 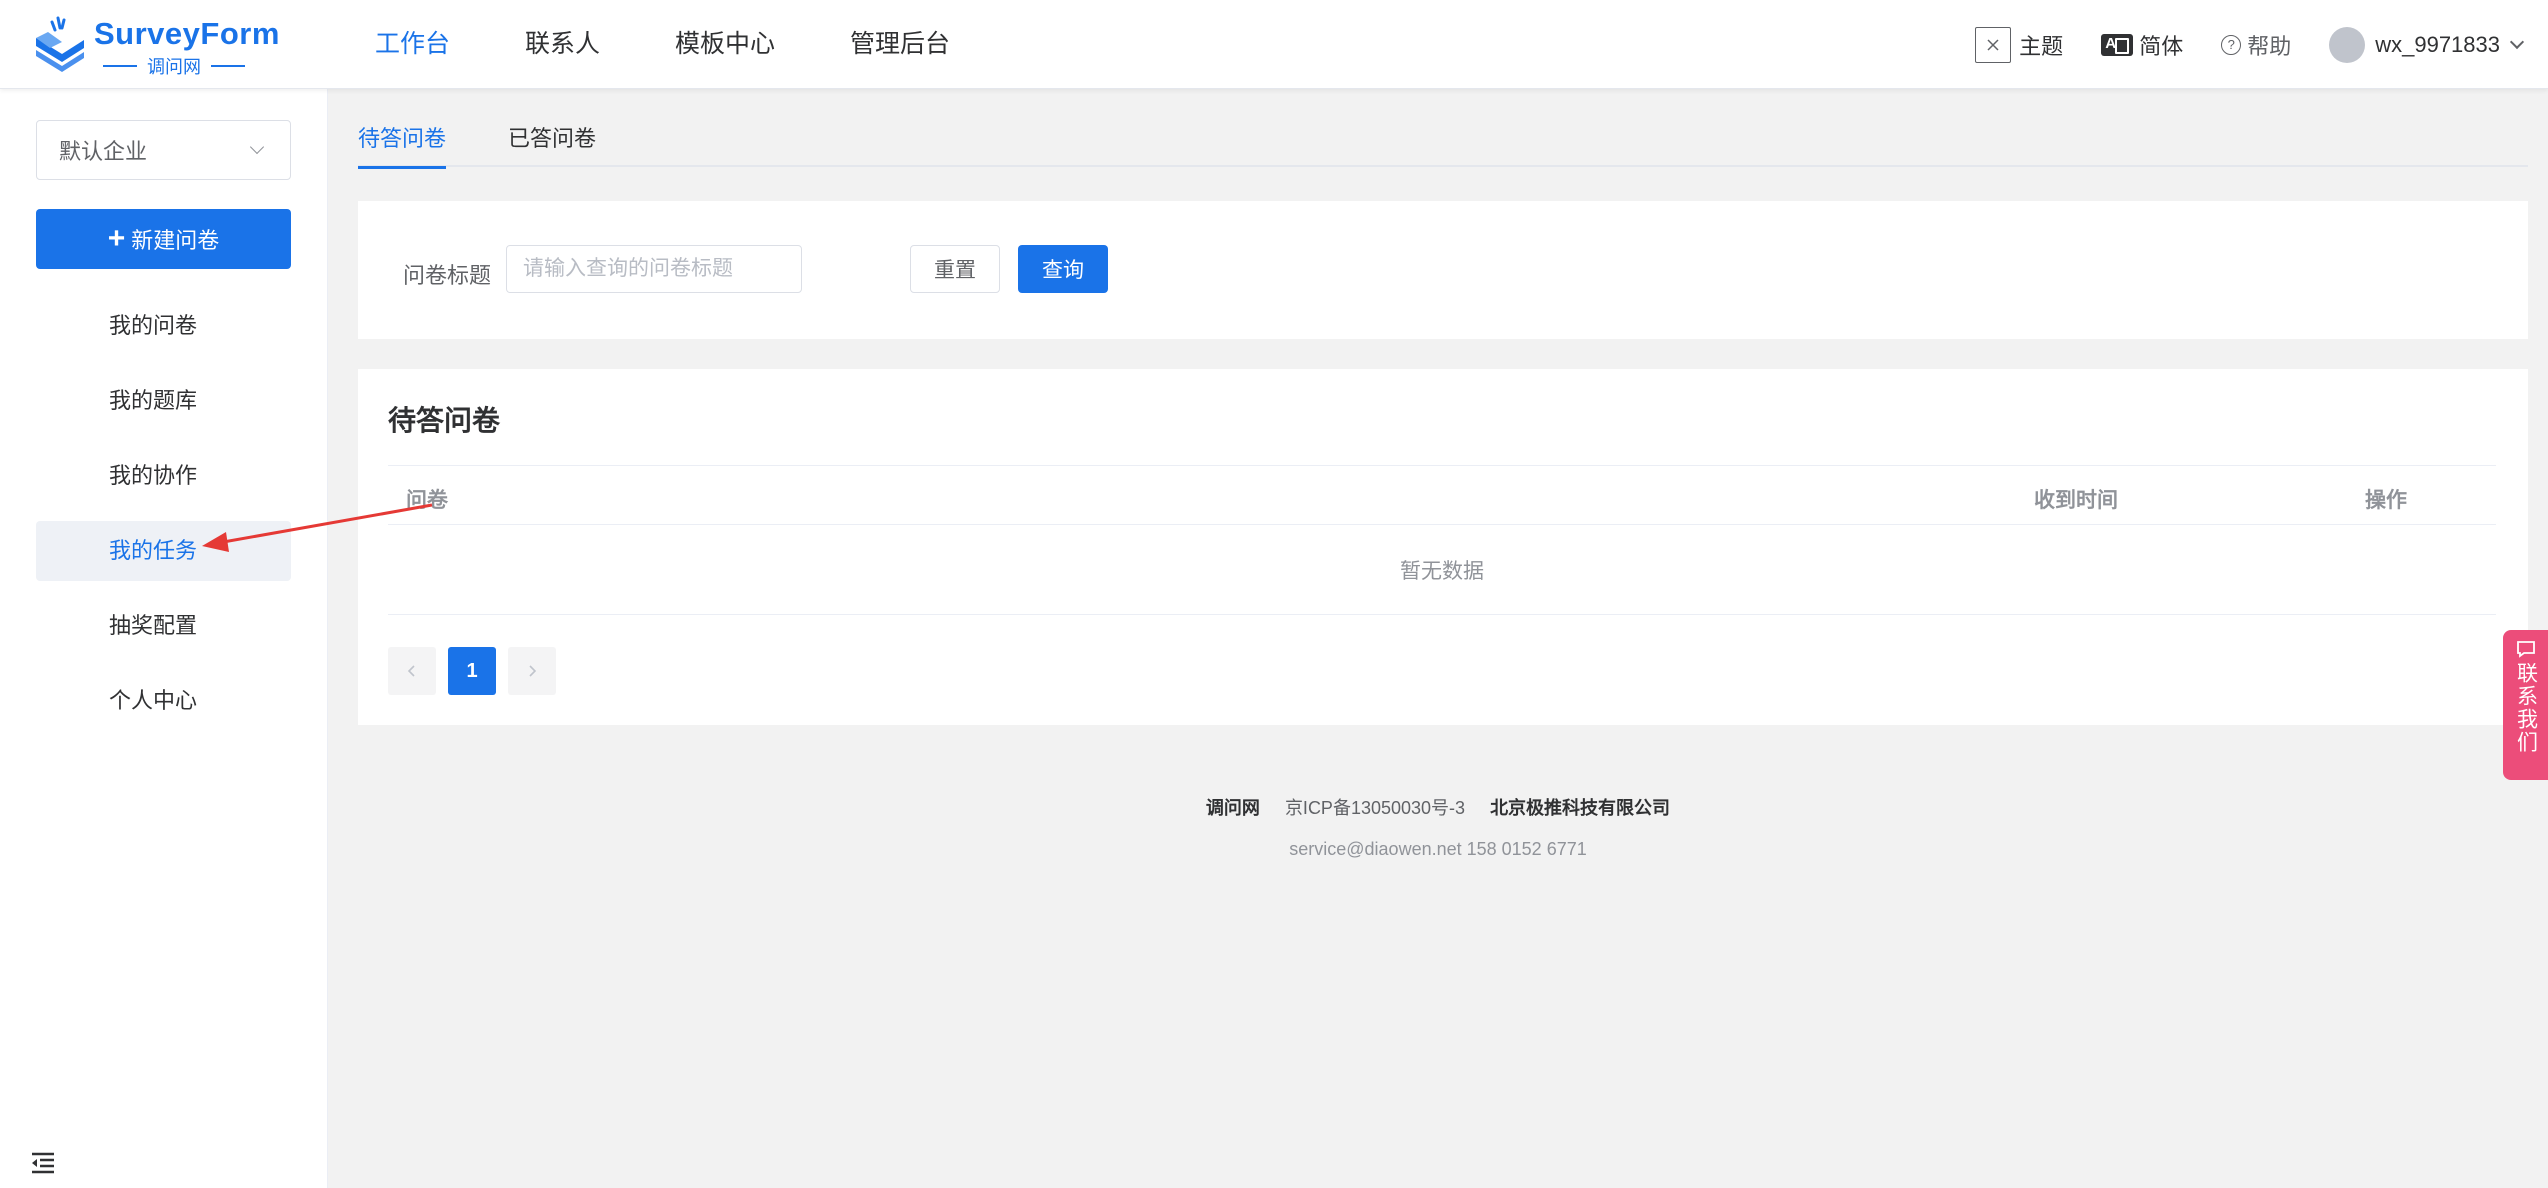 What do you see at coordinates (412, 44) in the screenshot?
I see `nav-item-workbench: 工作台` at bounding box center [412, 44].